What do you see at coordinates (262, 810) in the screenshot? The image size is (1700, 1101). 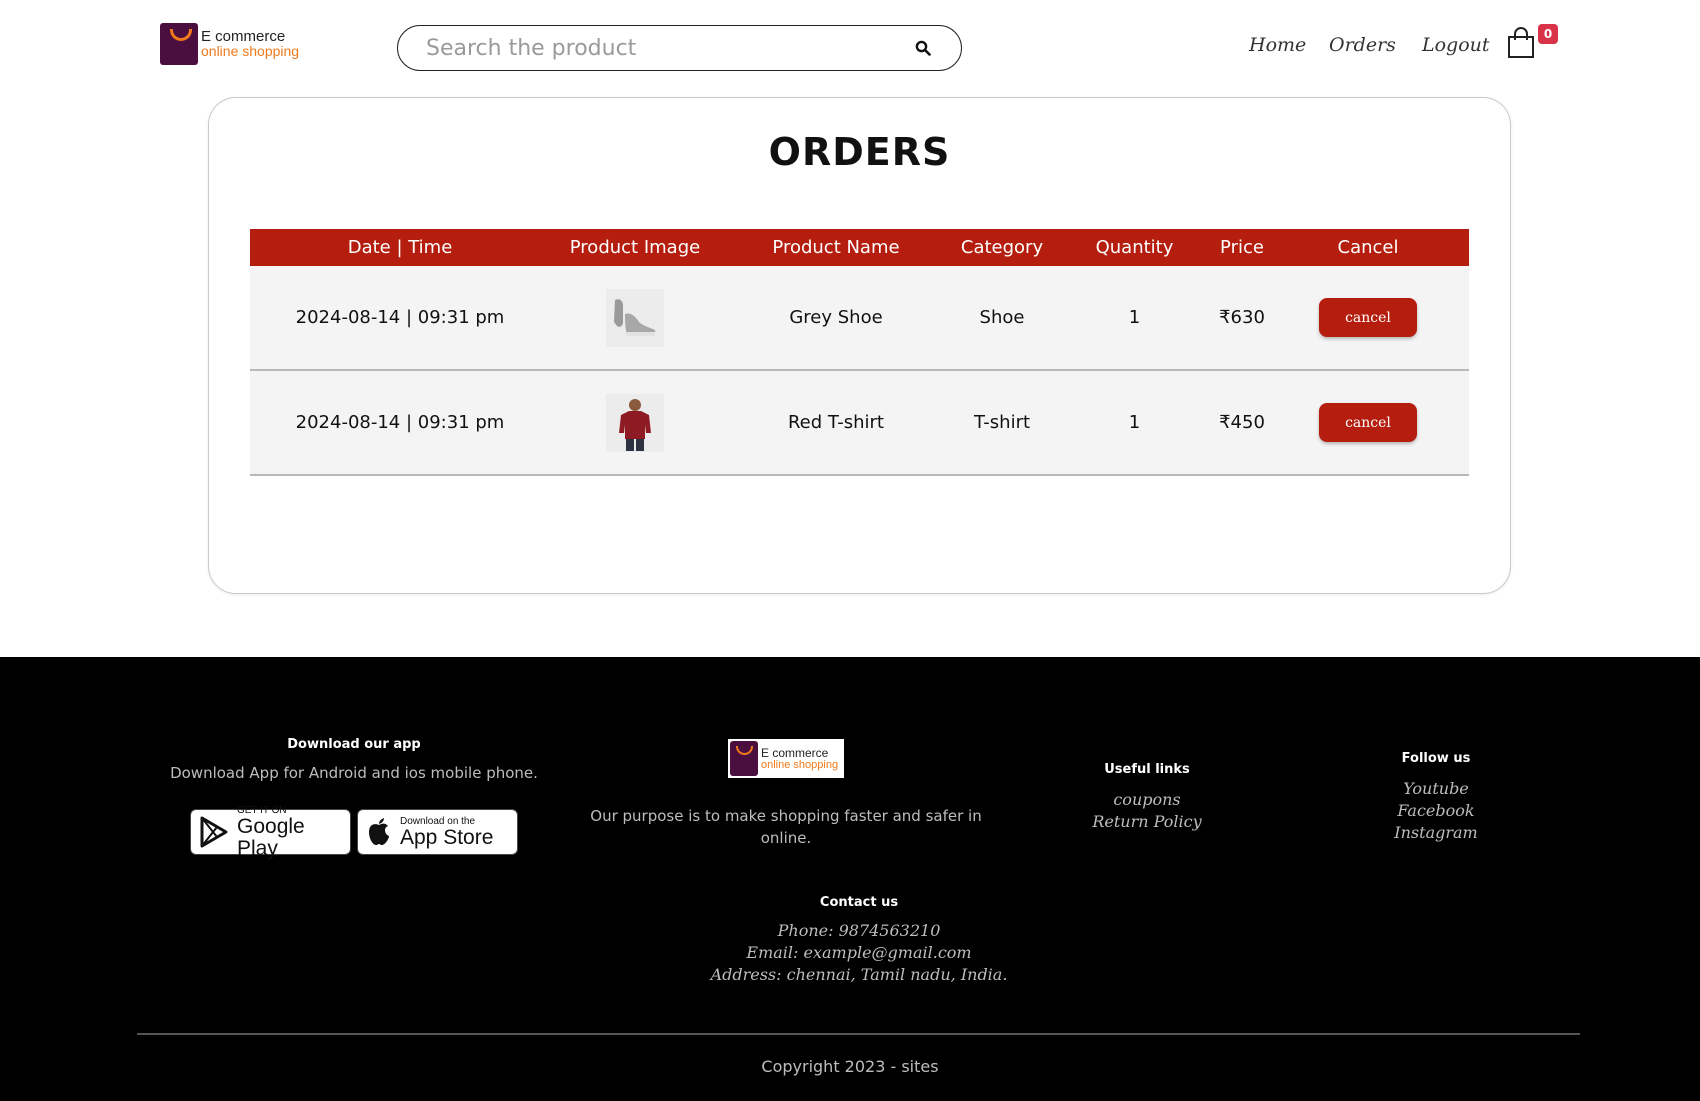 I see `google-play-small: GET IT ON` at bounding box center [262, 810].